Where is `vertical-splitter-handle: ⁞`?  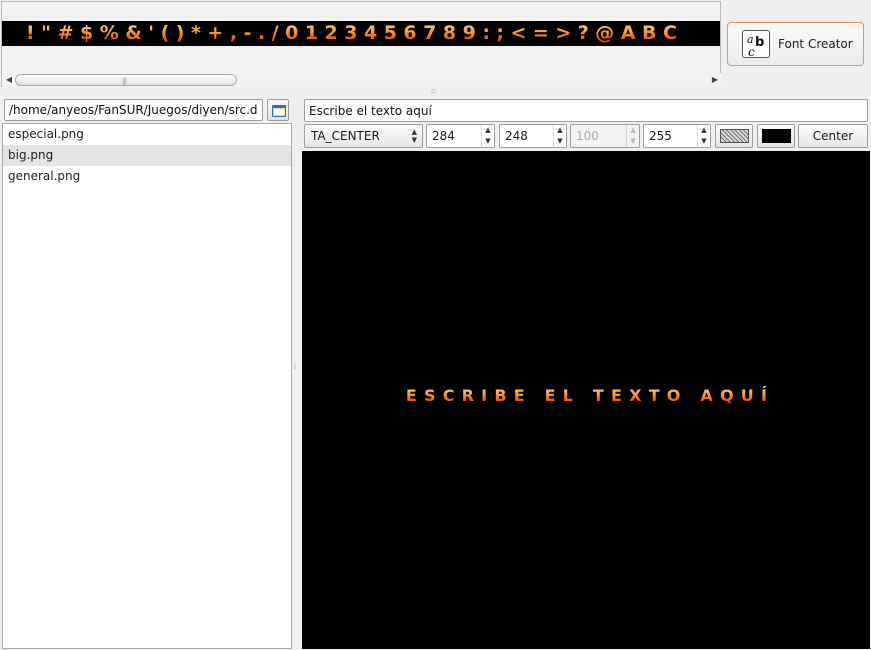
vertical-splitter-handle: ⁞ is located at coordinates (296, 371).